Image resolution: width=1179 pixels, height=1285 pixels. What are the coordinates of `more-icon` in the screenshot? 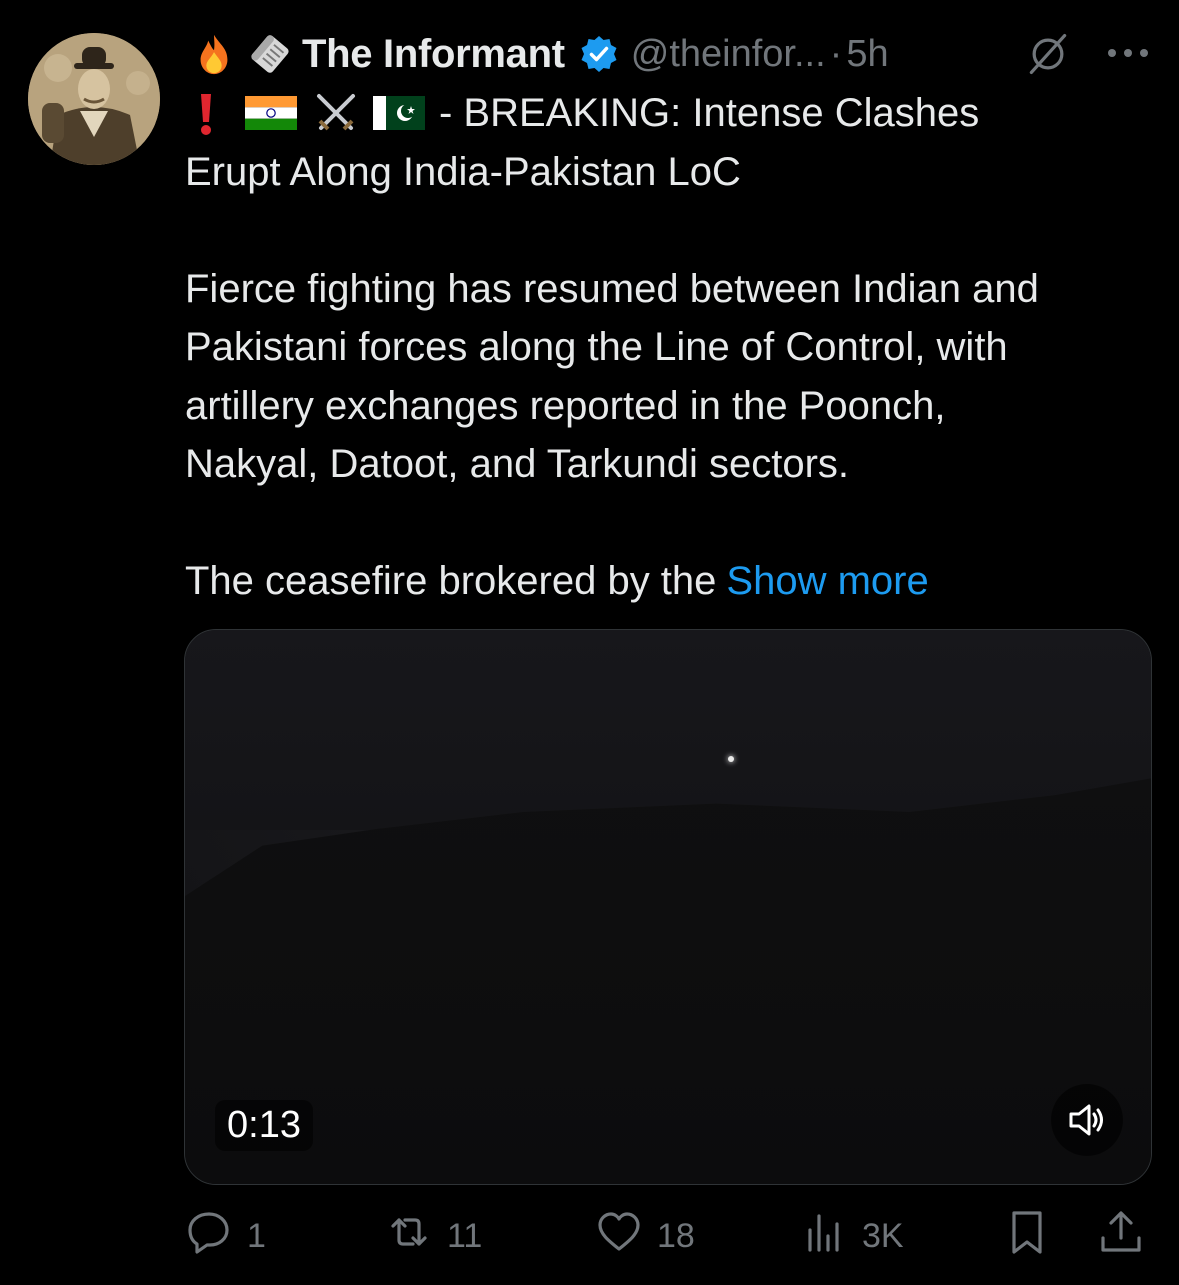 It's located at (1128, 53).